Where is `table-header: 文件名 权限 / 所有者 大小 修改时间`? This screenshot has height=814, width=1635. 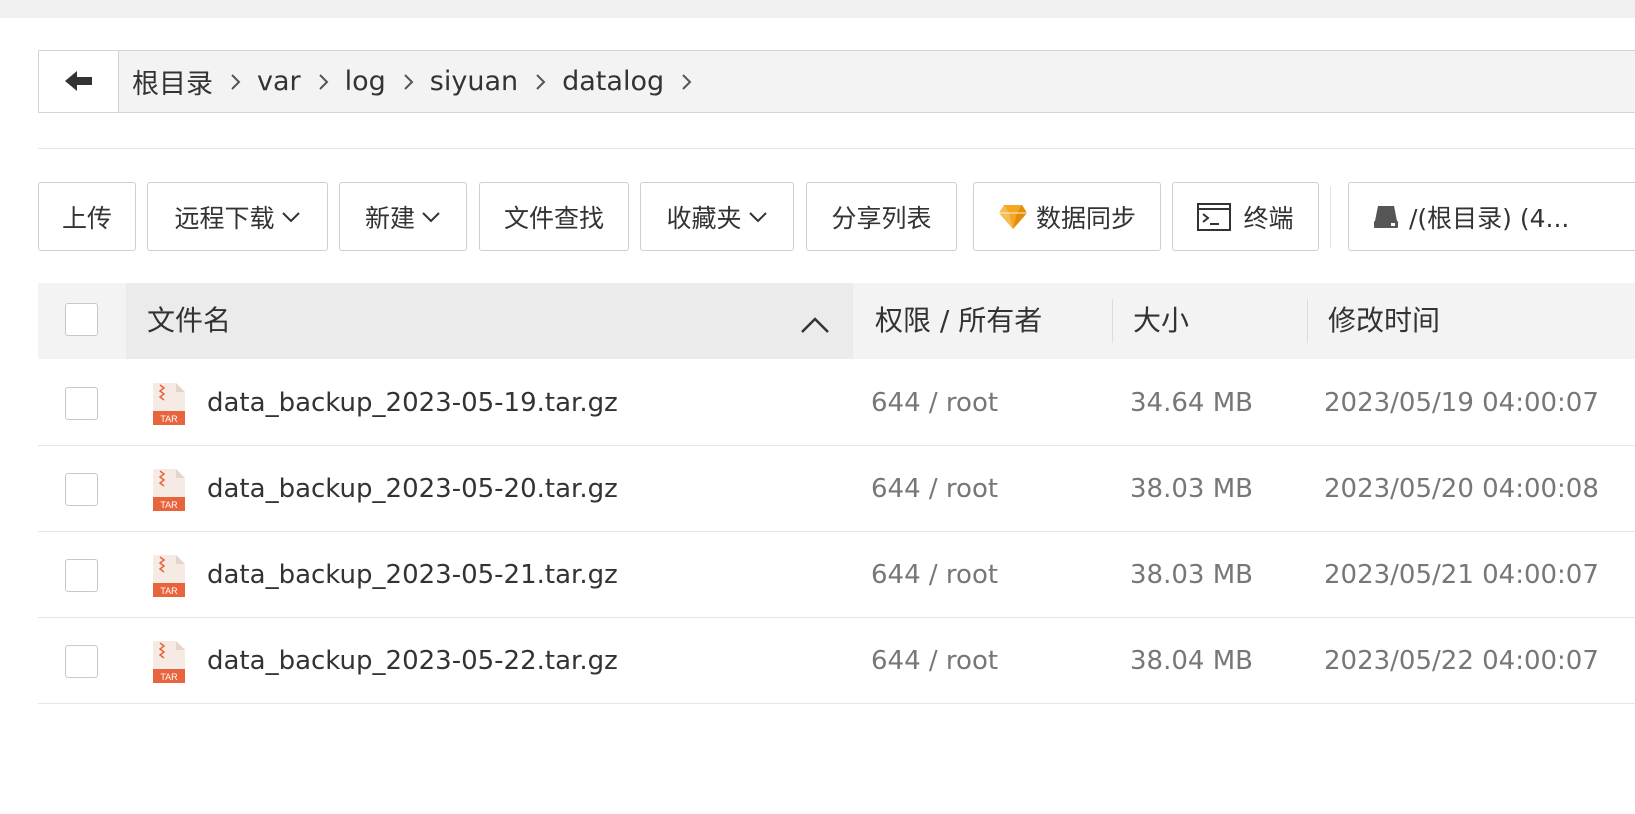
table-header: 文件名 权限 / 所有者 大小 修改时间 is located at coordinates (836, 321).